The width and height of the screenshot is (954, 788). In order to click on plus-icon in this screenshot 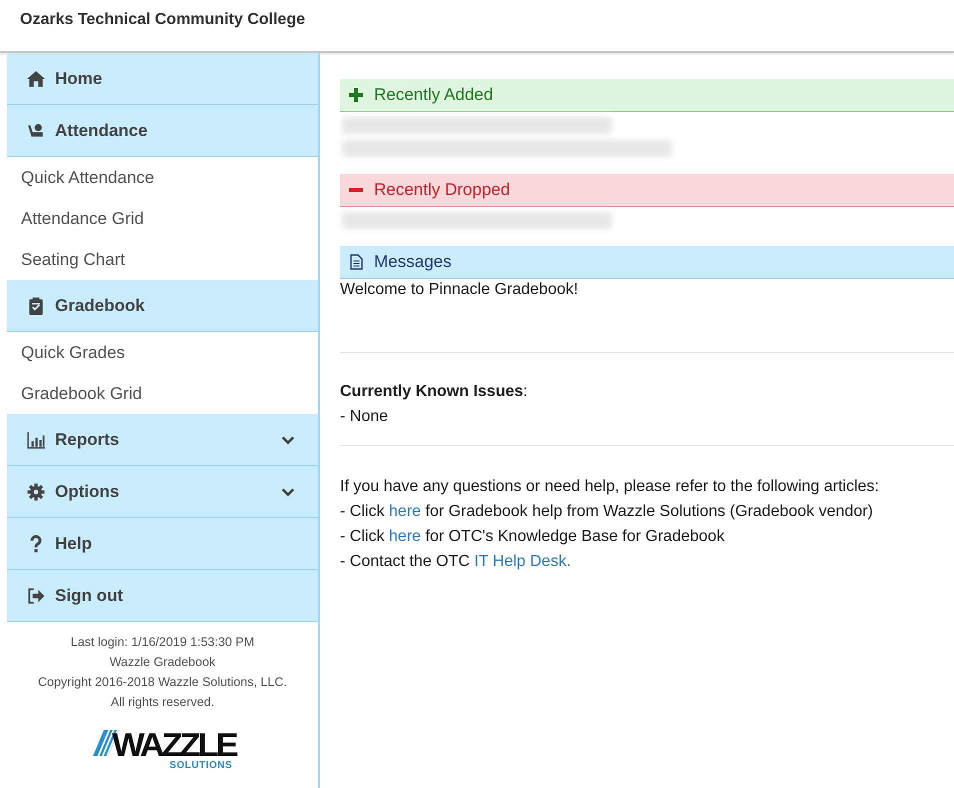, I will do `click(356, 95)`.